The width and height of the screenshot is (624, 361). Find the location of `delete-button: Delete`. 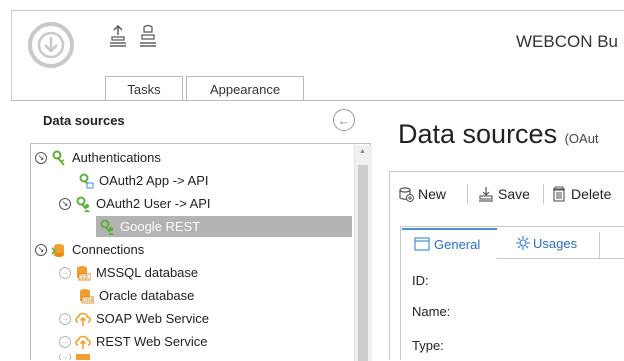

delete-button: Delete is located at coordinates (581, 194).